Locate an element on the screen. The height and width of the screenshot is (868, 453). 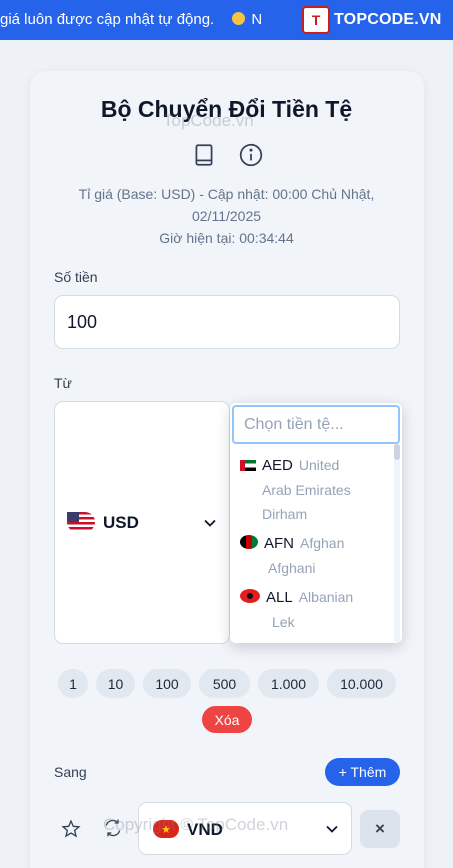
logo-text: TOPCODE.VN is located at coordinates (388, 19).